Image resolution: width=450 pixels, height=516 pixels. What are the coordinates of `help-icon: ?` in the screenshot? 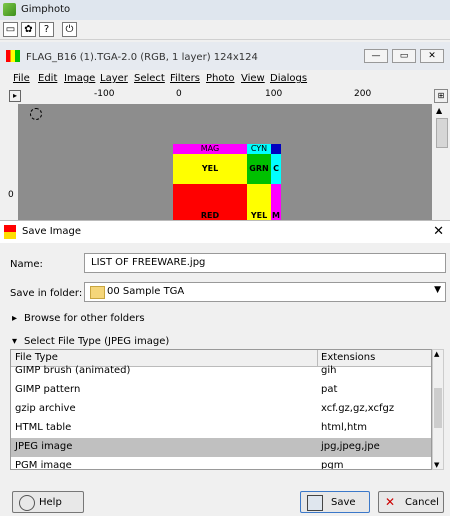 It's located at (46, 29).